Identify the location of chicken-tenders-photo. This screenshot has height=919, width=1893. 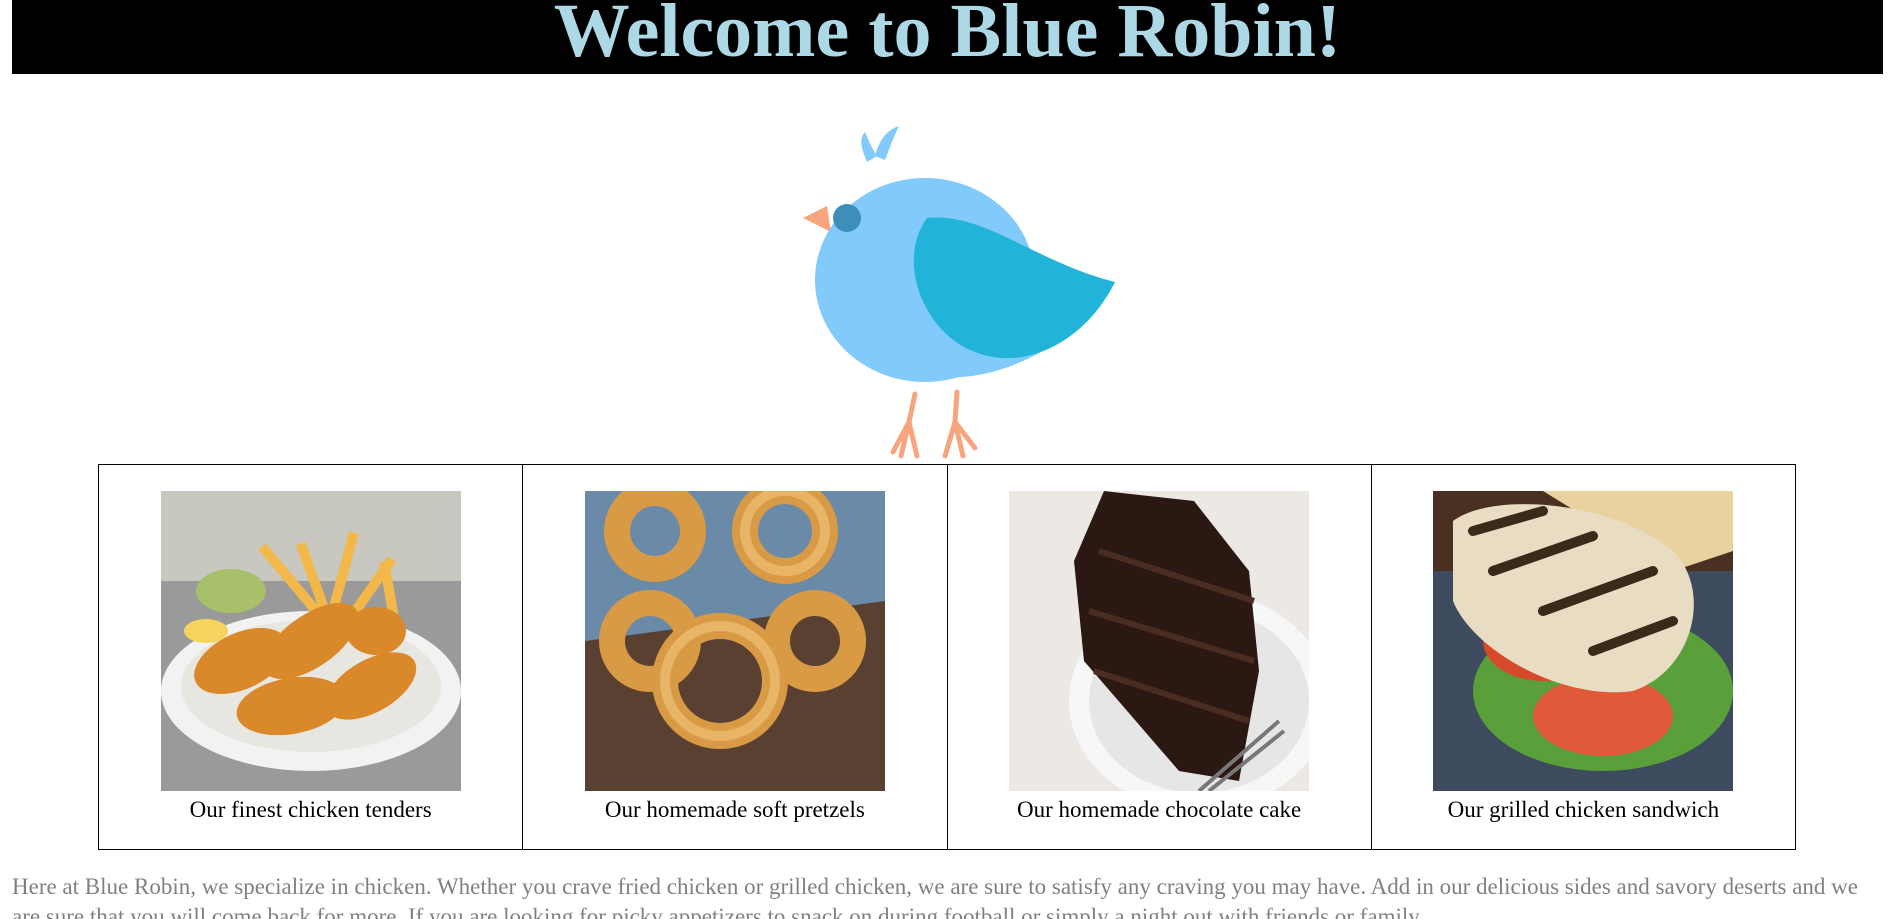
(310, 641).